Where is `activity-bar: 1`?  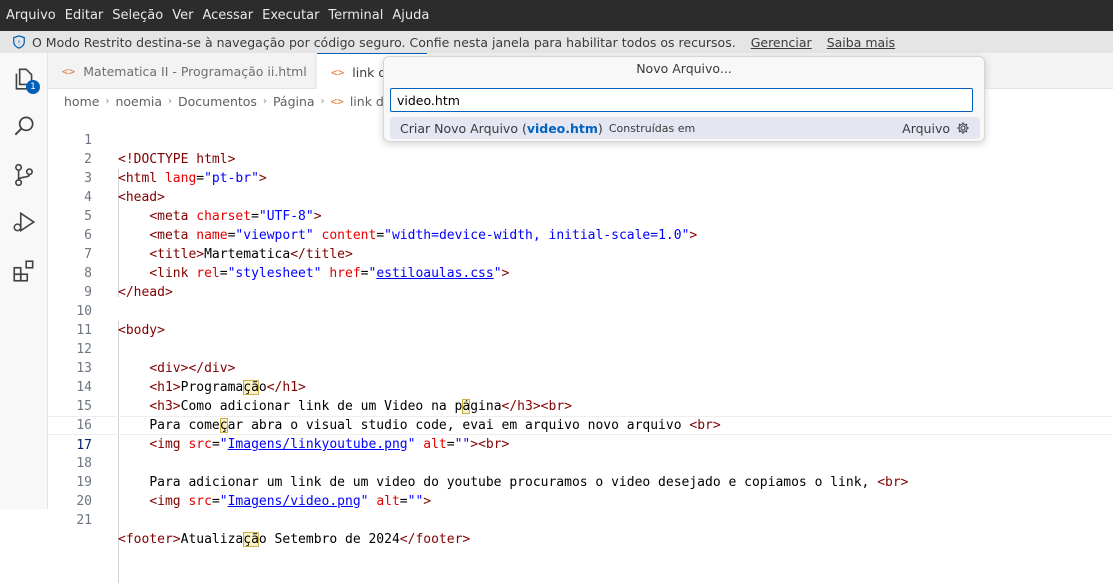 activity-bar: 1 is located at coordinates (24, 281).